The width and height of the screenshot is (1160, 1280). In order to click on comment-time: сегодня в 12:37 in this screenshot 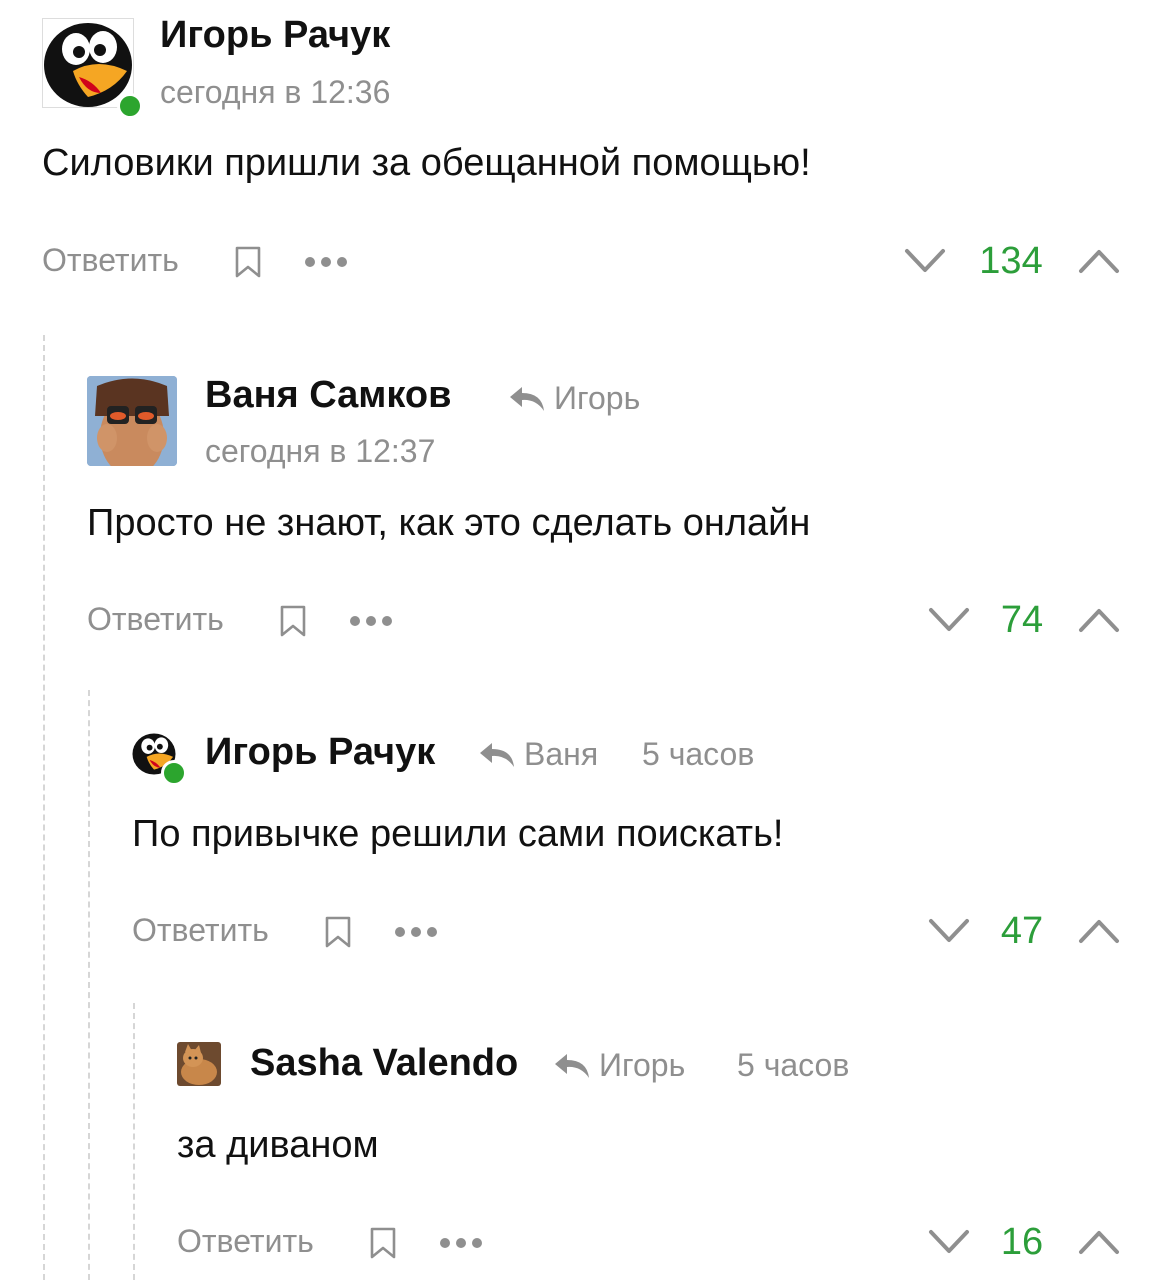, I will do `click(320, 451)`.